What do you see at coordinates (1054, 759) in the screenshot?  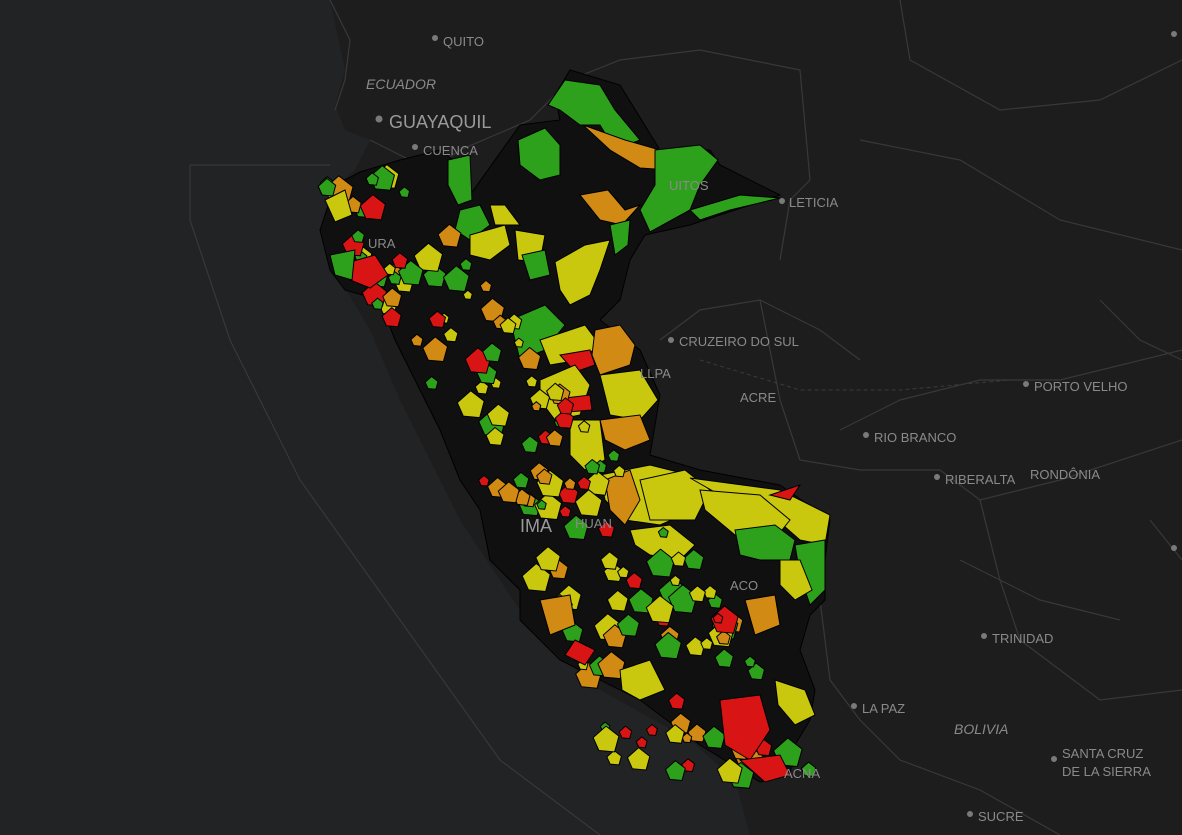 I see `city-dot-santa-cruz` at bounding box center [1054, 759].